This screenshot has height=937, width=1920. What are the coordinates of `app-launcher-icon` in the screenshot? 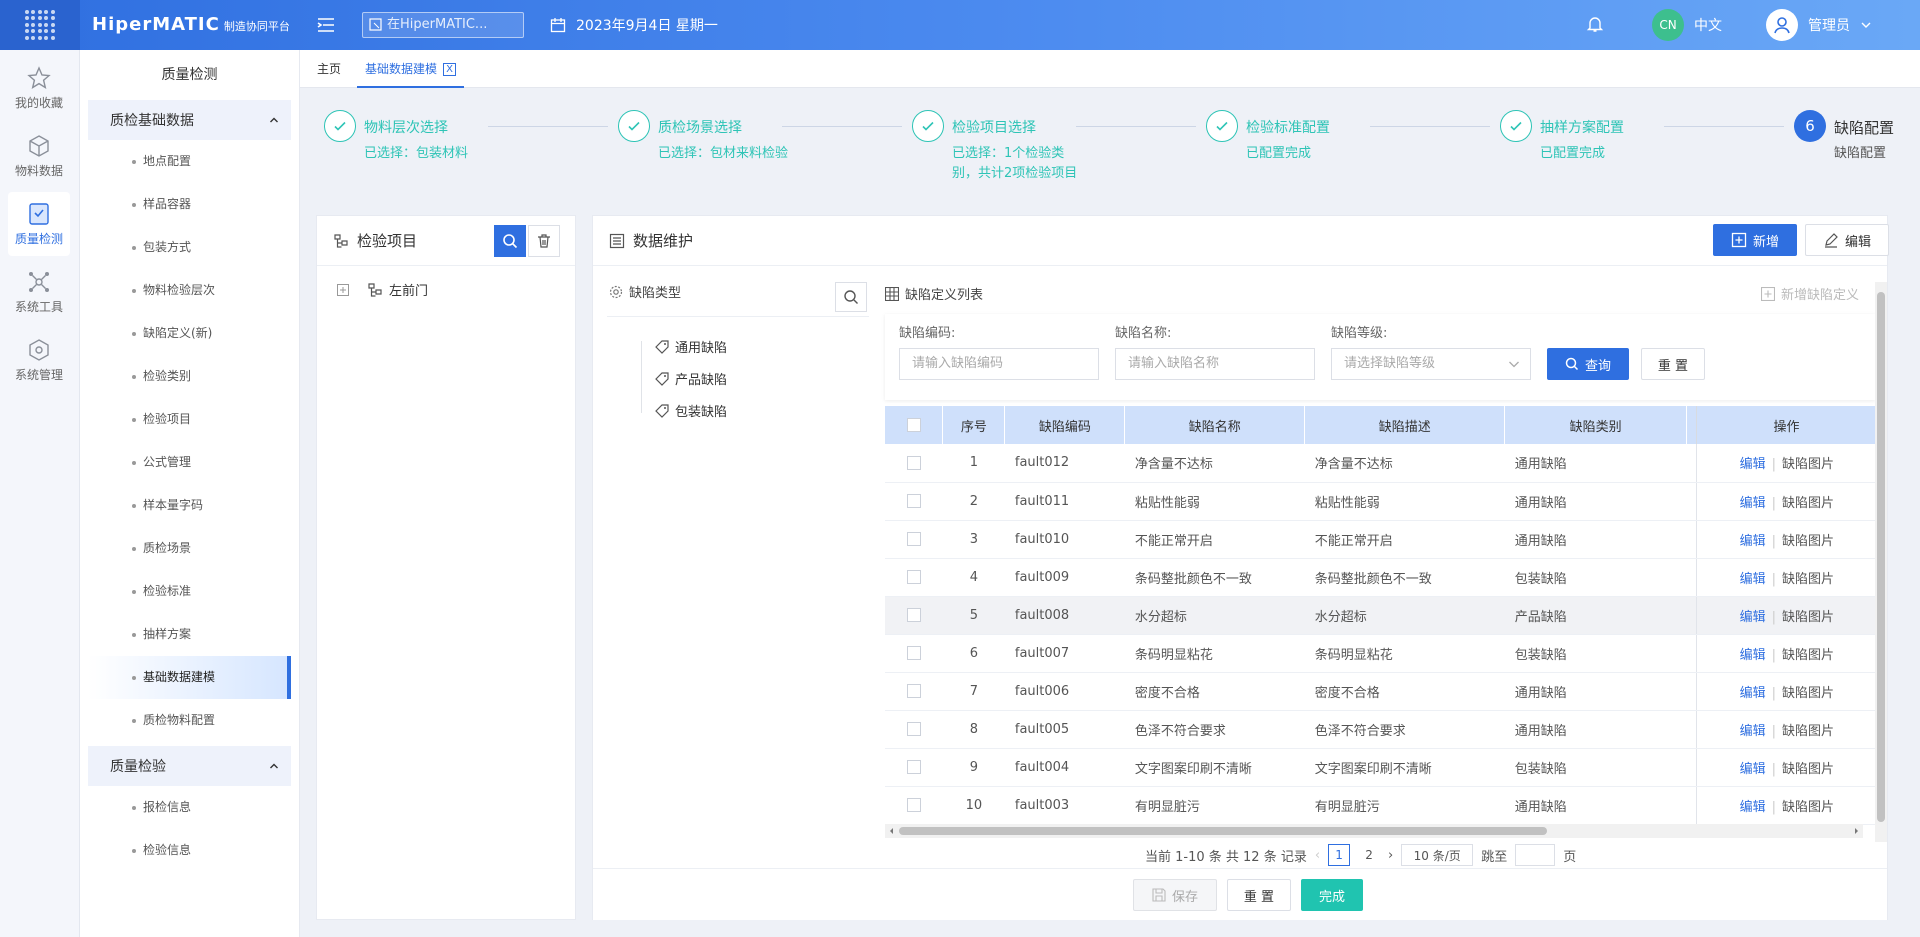 It's located at (40, 25).